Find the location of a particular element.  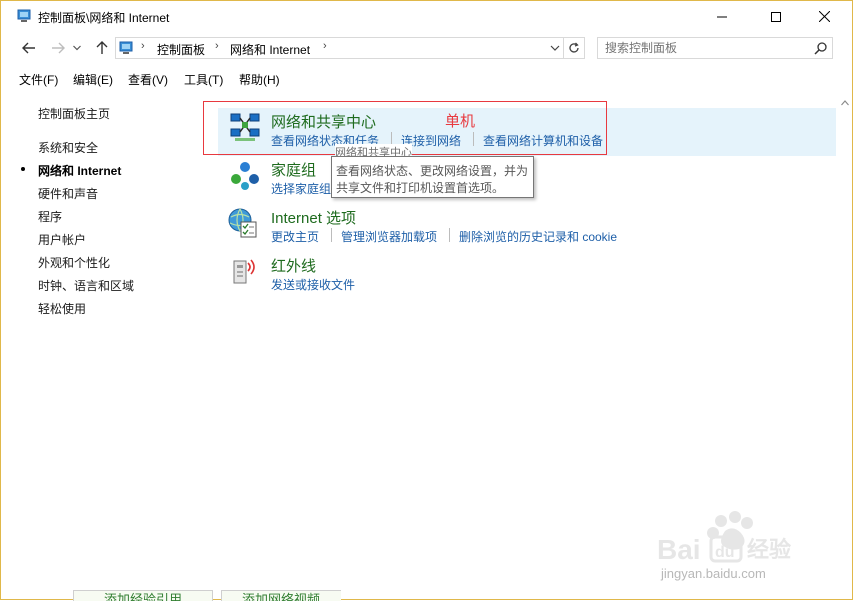

svg-text: 经验 is located at coordinates (769, 550).